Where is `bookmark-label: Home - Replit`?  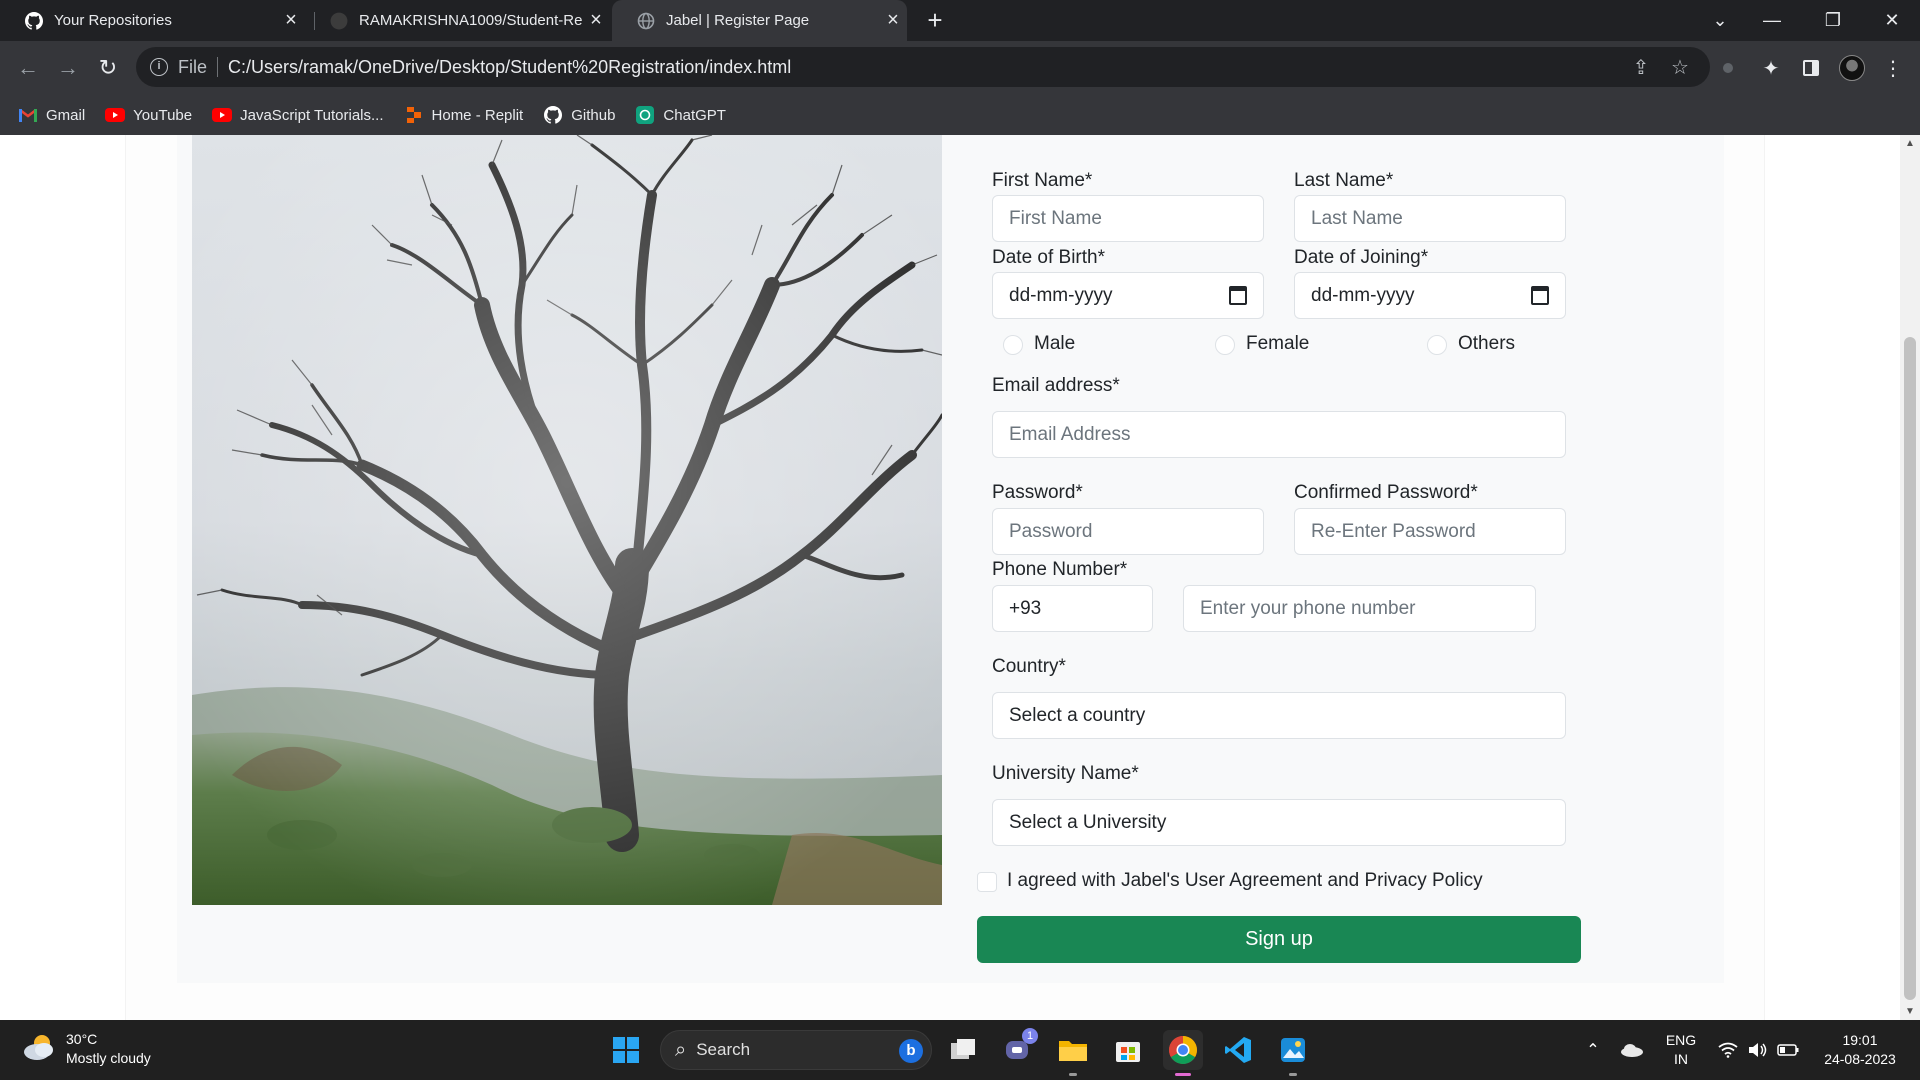
bookmark-label: Home - Replit is located at coordinates (477, 115).